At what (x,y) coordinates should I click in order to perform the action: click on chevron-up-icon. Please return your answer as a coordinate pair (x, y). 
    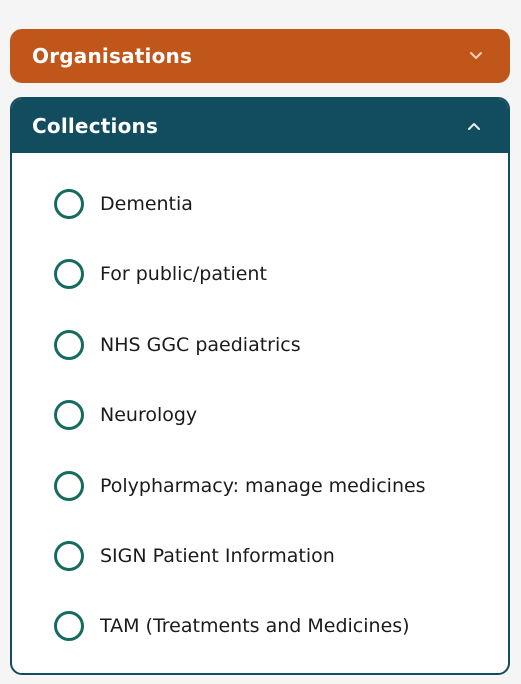
    Looking at the image, I should click on (474, 126).